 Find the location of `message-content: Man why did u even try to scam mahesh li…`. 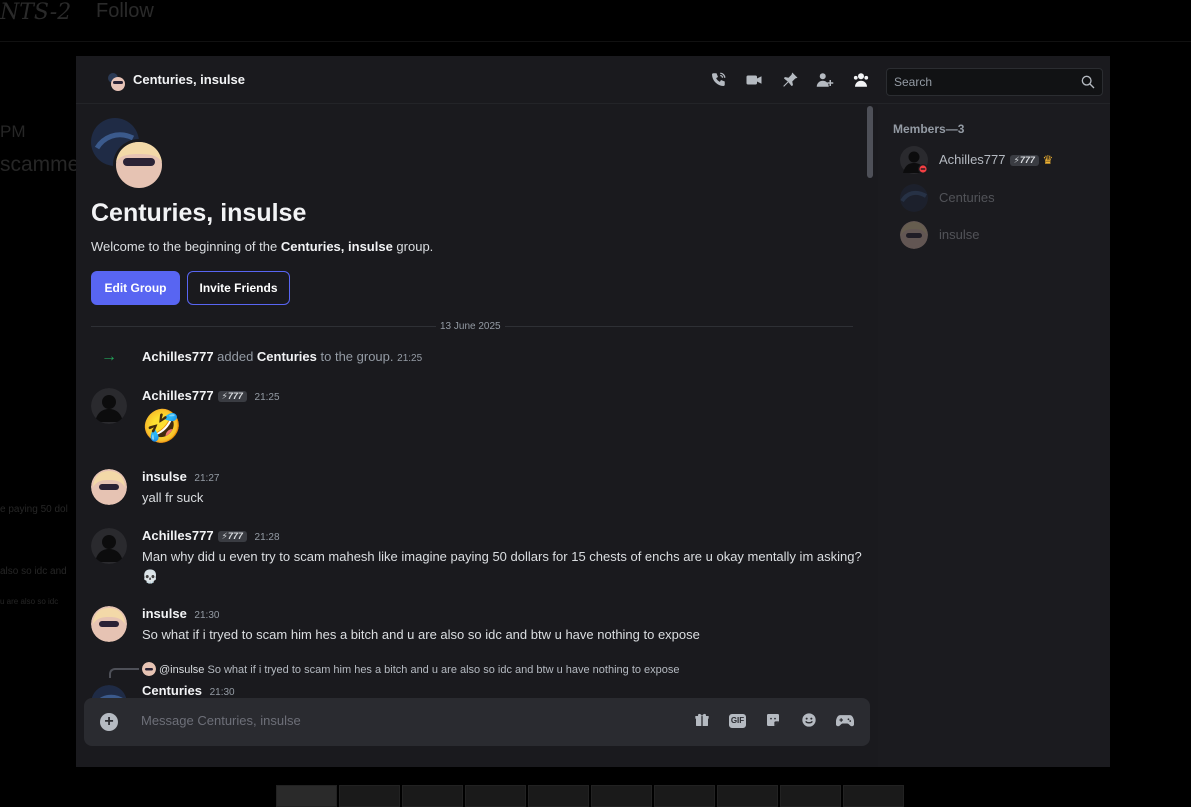

message-content: Man why did u even try to scam mahesh li… is located at coordinates (502, 566).